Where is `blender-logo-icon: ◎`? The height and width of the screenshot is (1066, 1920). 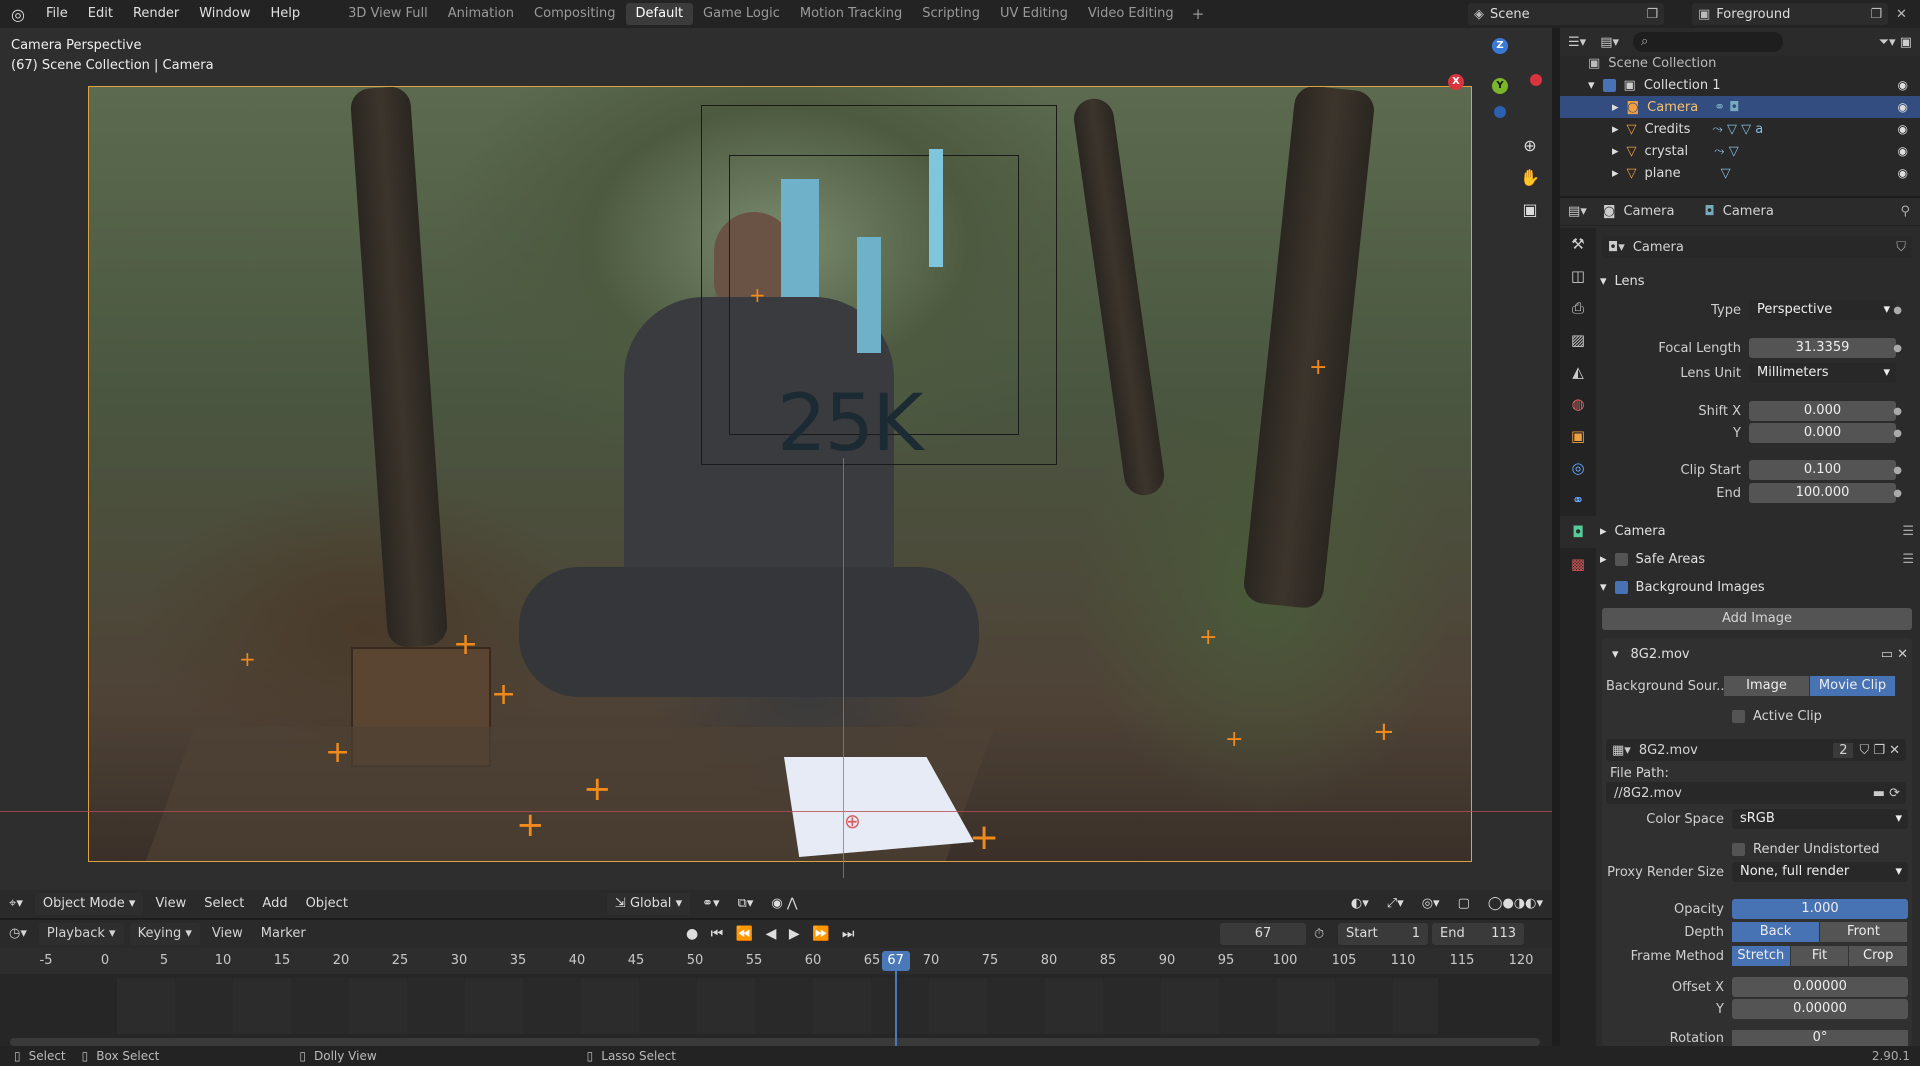
blender-logo-icon: ◎ is located at coordinates (18, 14).